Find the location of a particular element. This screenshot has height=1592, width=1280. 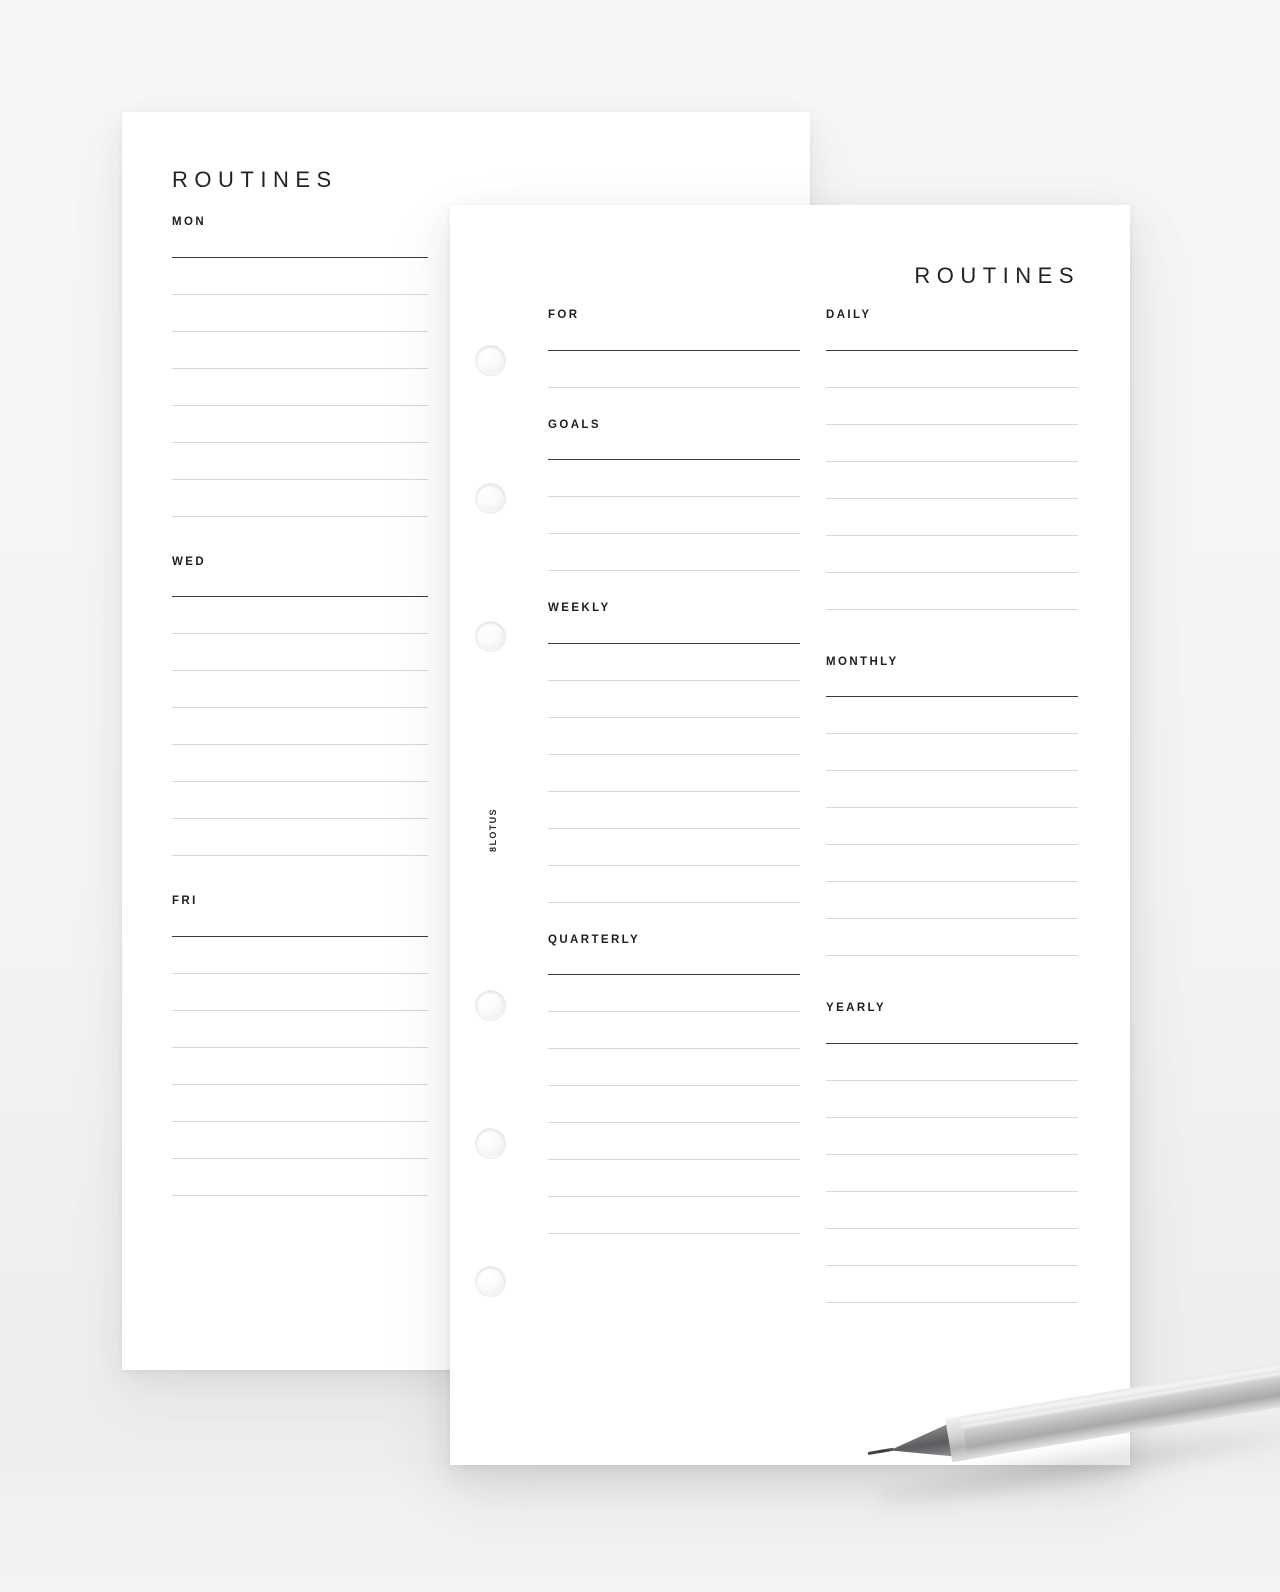

section-yearly: YEARLY is located at coordinates (952, 1152).